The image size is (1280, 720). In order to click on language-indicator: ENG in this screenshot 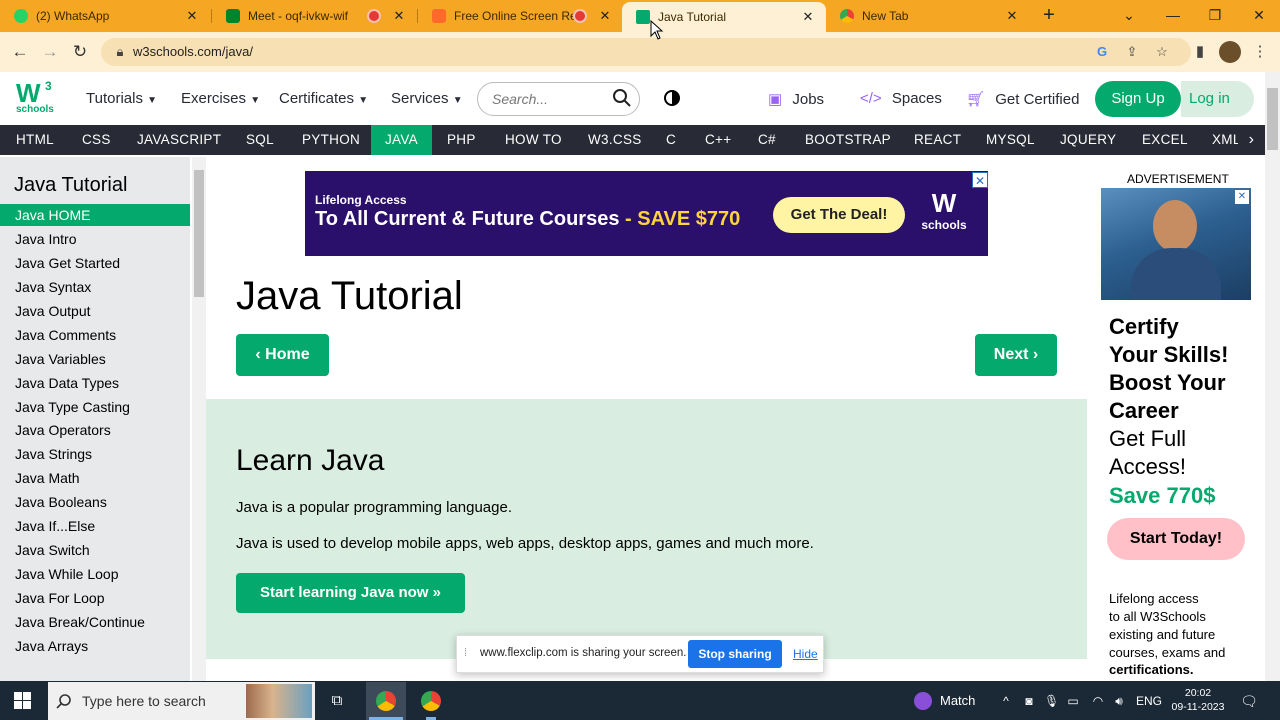, I will do `click(1149, 701)`.